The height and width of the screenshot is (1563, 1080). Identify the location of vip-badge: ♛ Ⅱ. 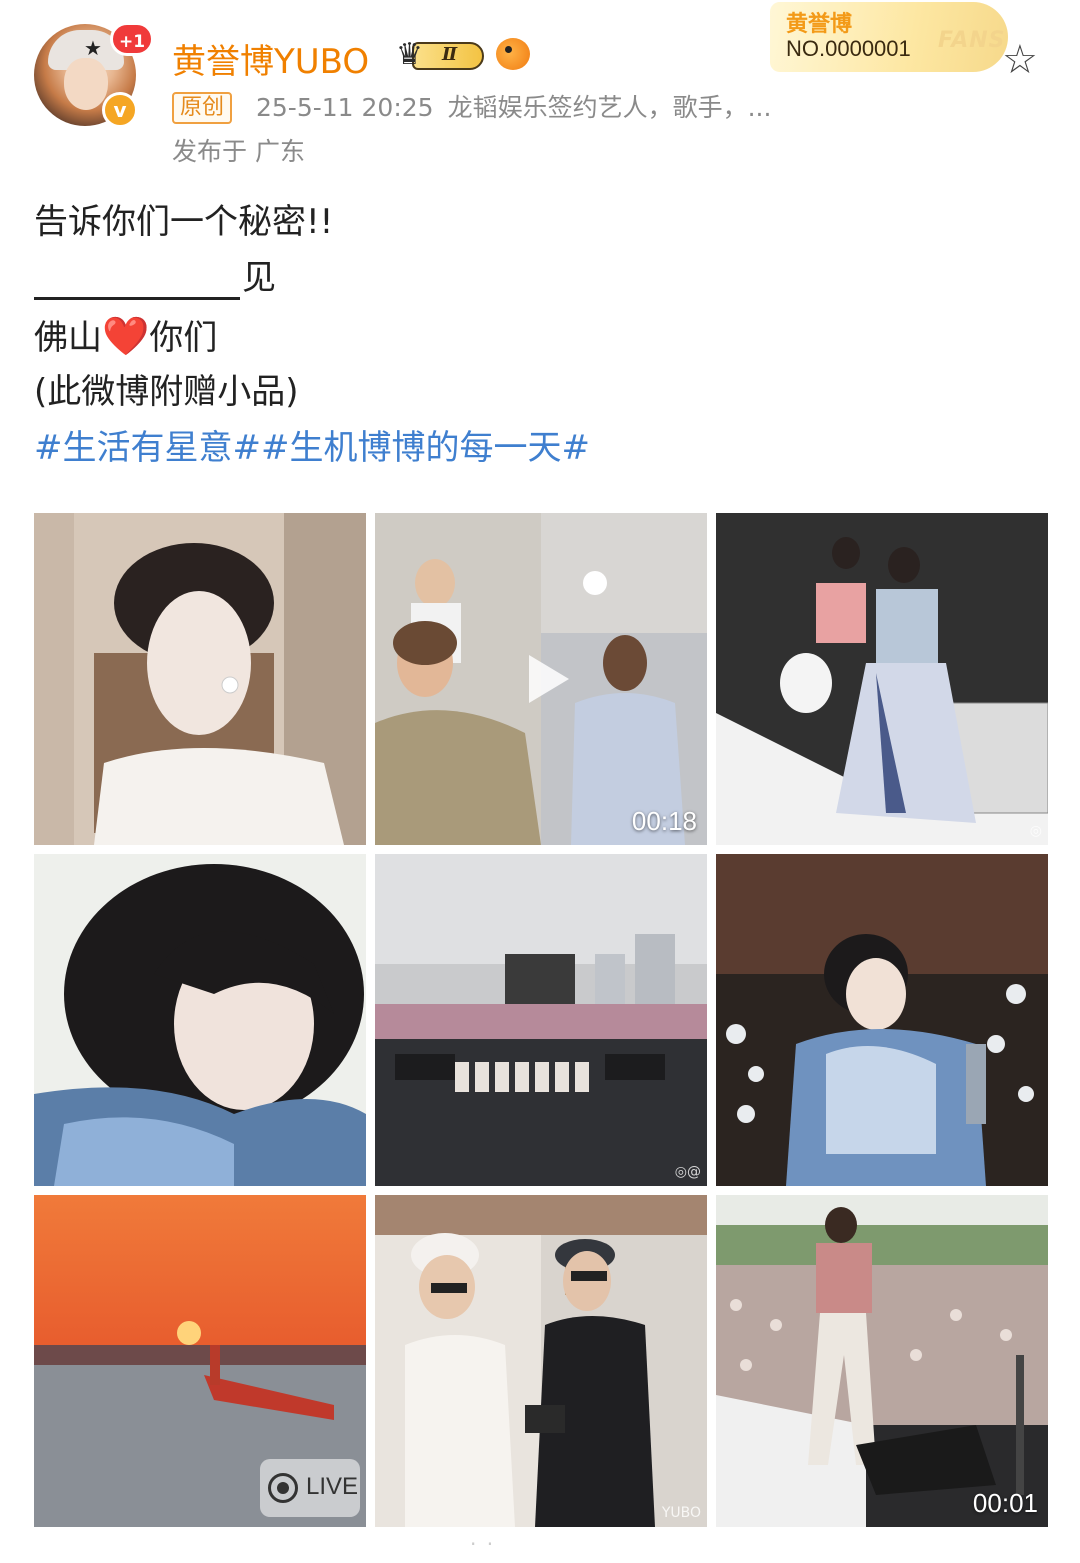
(442, 56).